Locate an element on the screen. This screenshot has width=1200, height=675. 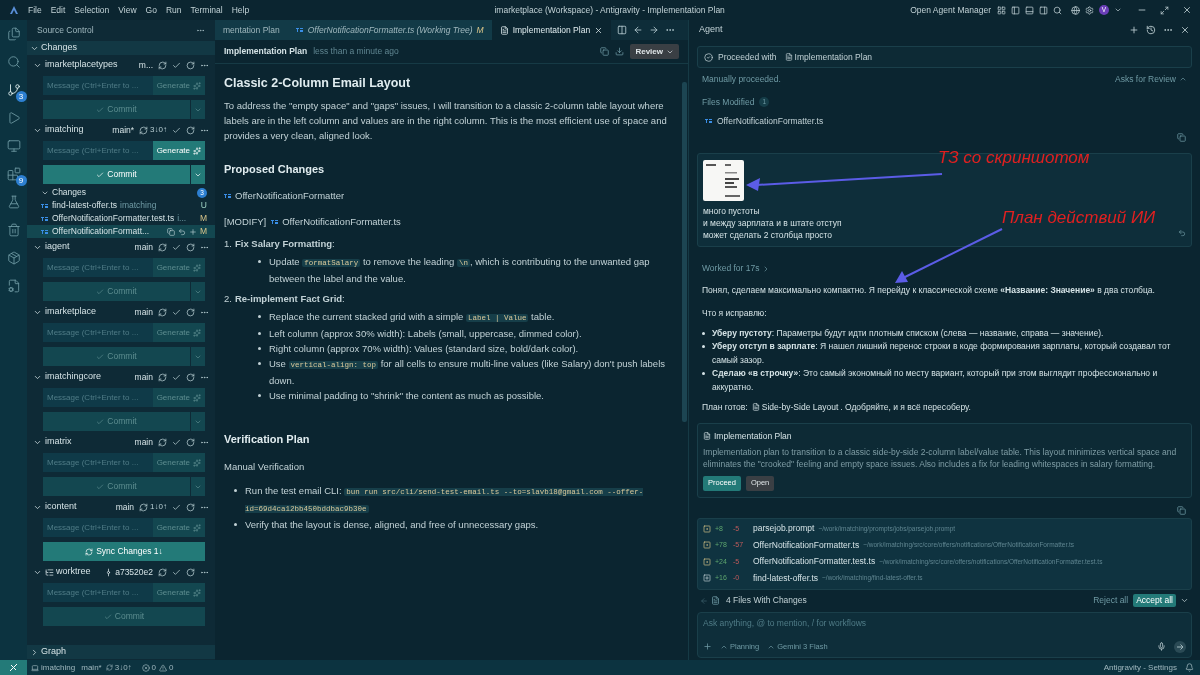
file-link: OfferNotificationFormatter is located at coordinates (290, 196).